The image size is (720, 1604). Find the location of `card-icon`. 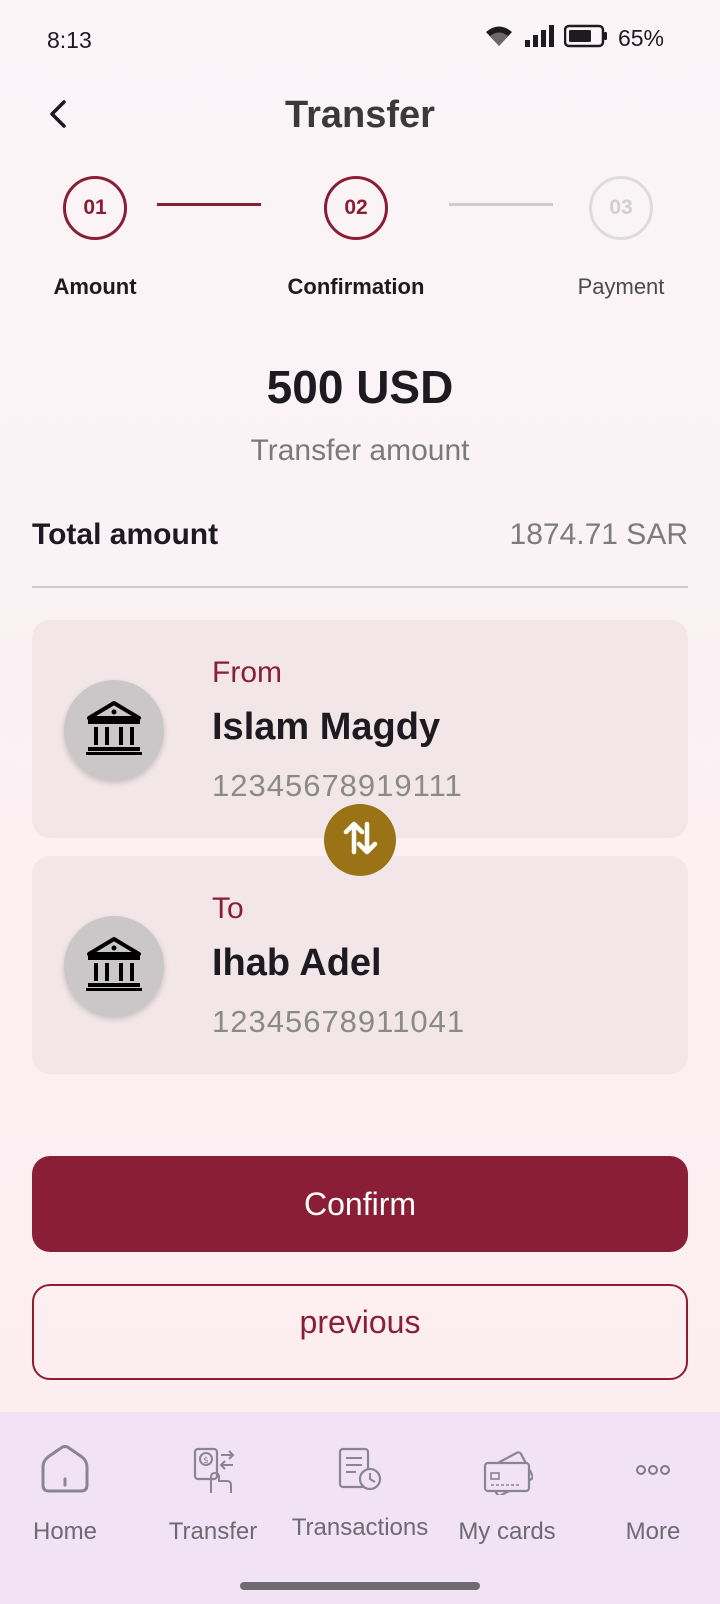

card-icon is located at coordinates (507, 1470).